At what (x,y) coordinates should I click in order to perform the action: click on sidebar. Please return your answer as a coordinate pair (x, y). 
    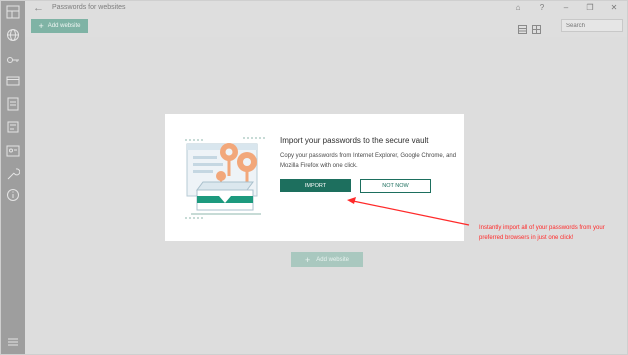
    Looking at the image, I should click on (13, 177).